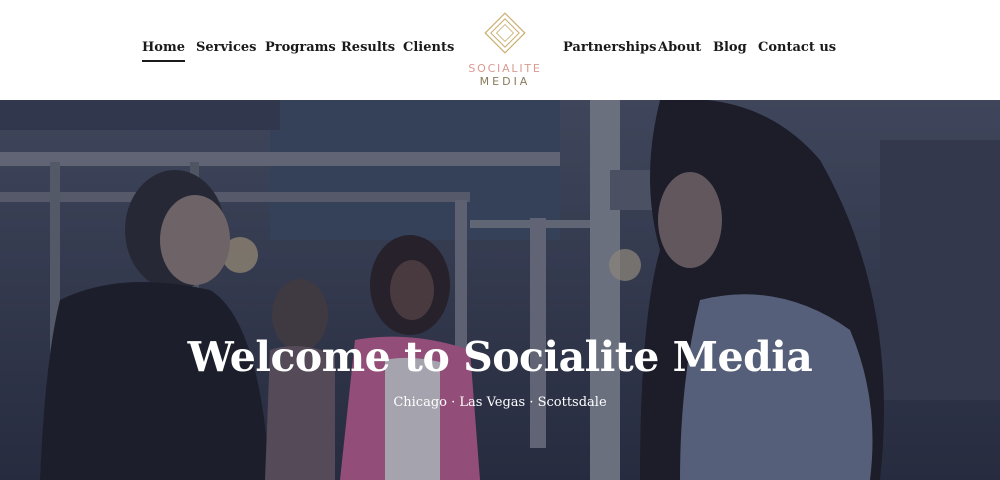 The height and width of the screenshot is (480, 1000). I want to click on nav-contact-us: Contact us, so click(797, 48).